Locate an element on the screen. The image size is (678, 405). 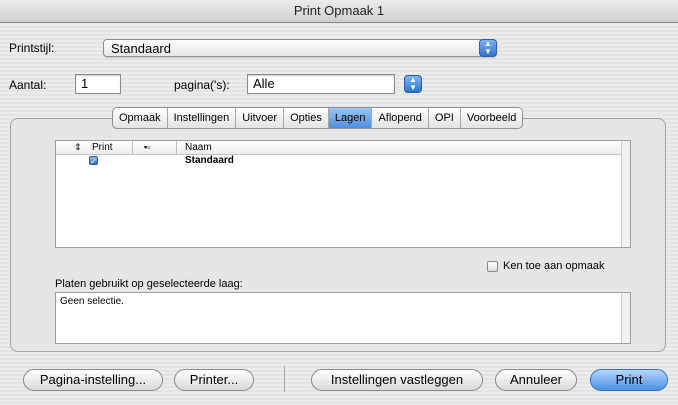
row-print-checkbox: ✓ is located at coordinates (93, 161).